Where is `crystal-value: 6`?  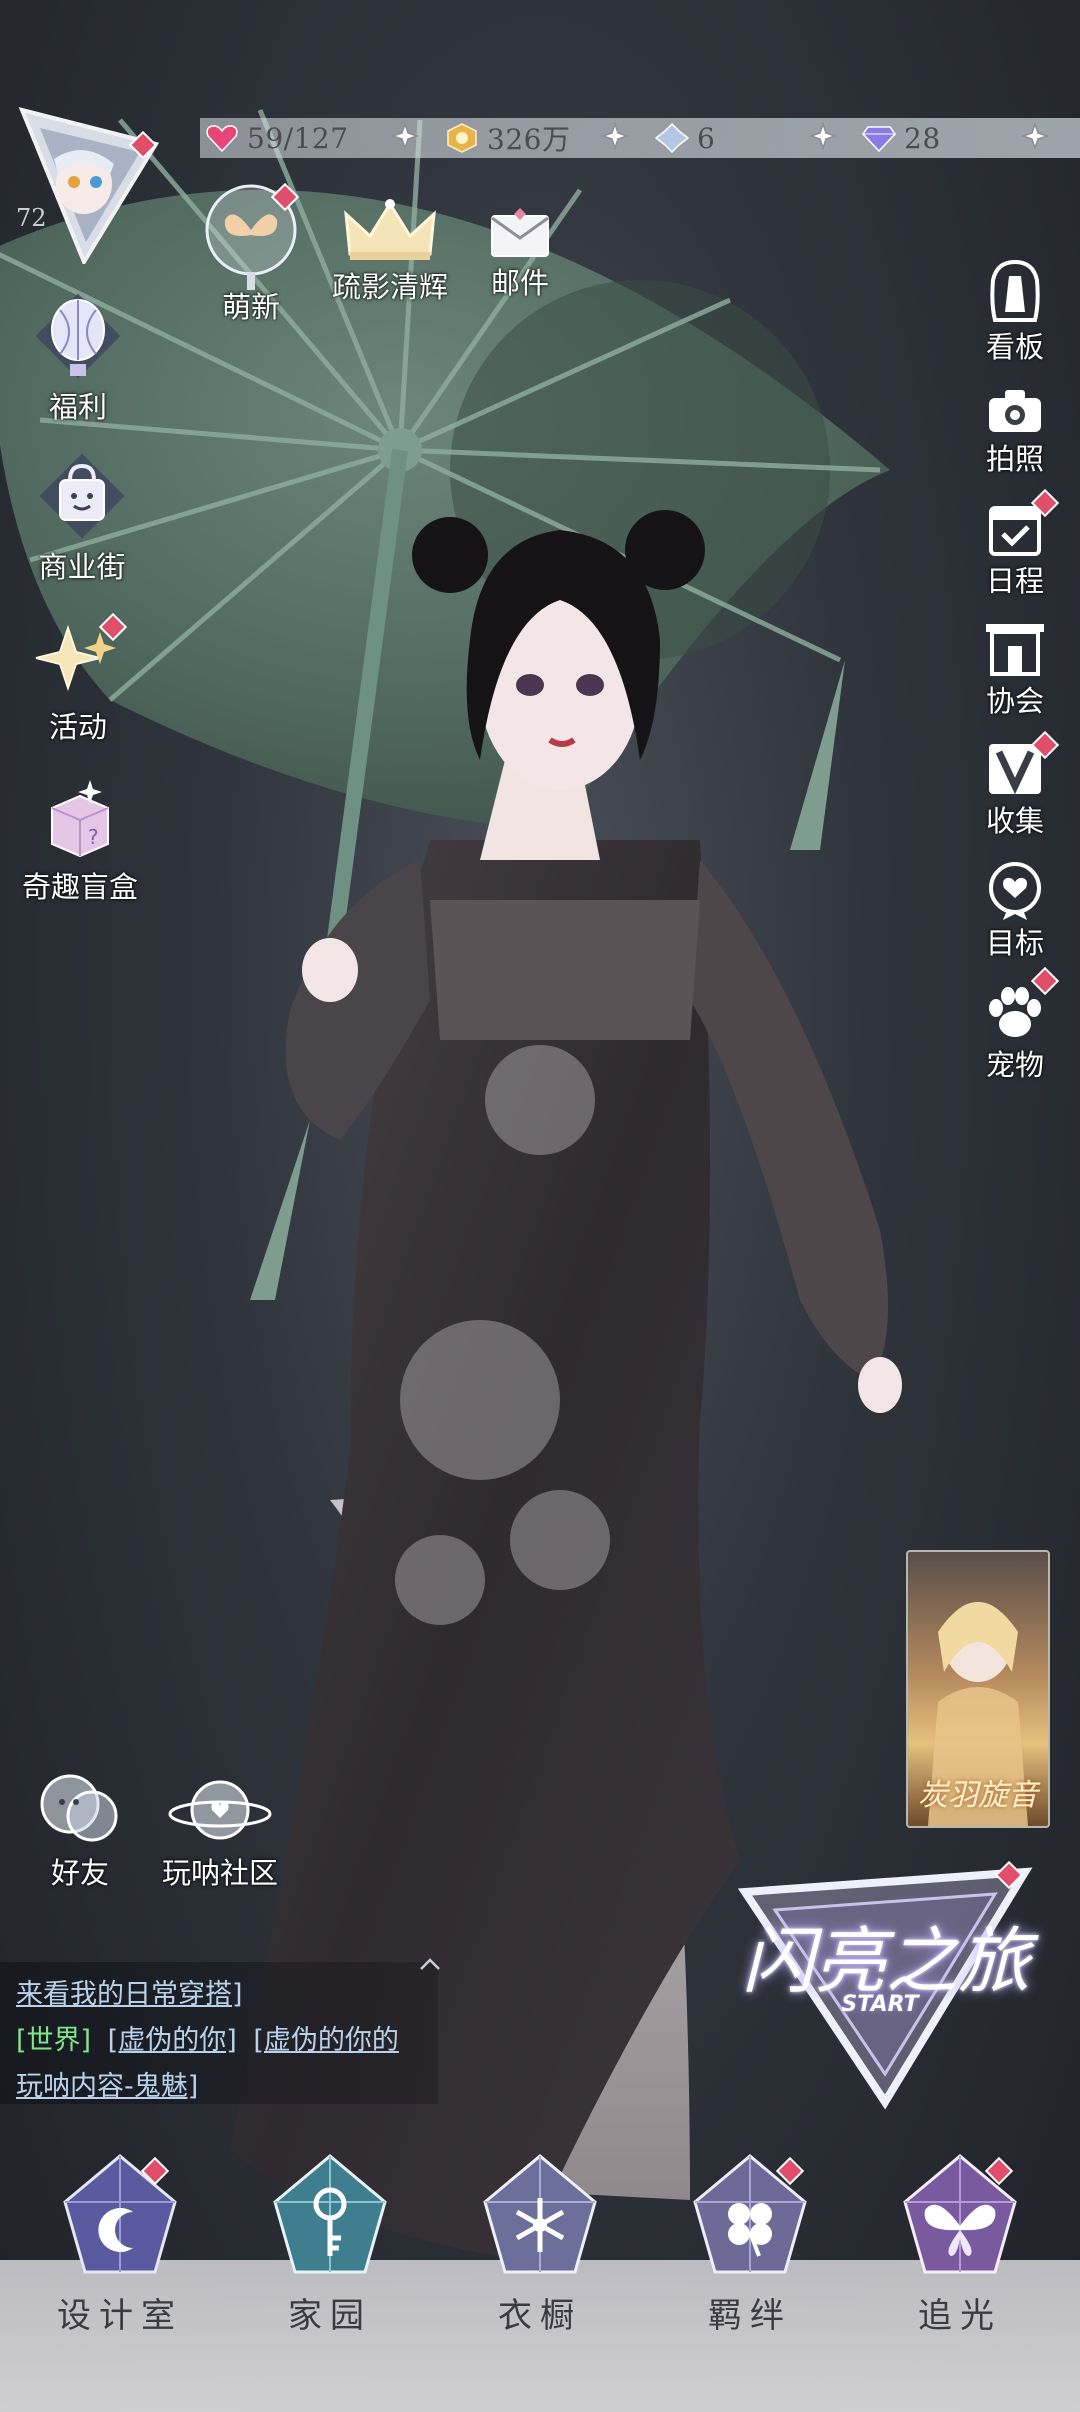 crystal-value: 6 is located at coordinates (706, 138).